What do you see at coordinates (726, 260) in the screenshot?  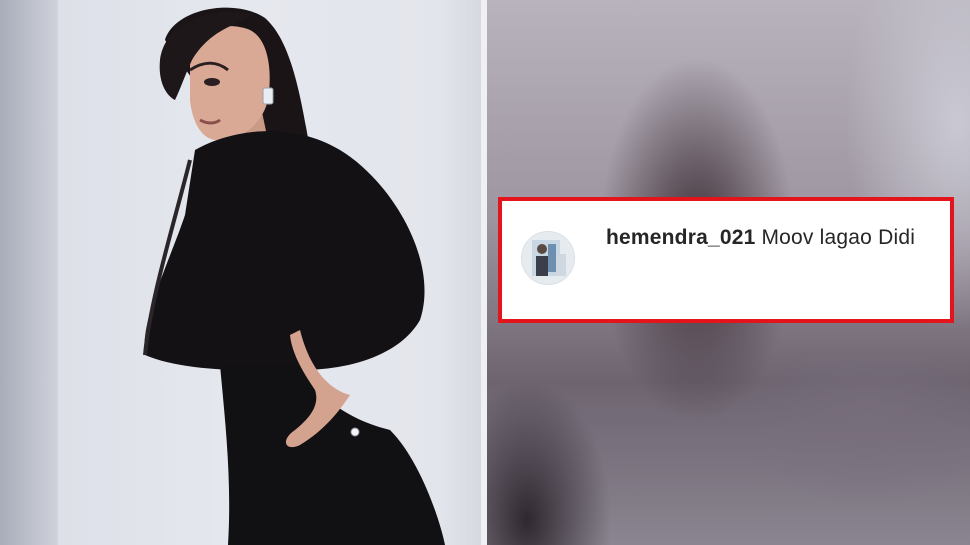 I see `highlighted-comment: hemendra_021 Moov lagao Didi` at bounding box center [726, 260].